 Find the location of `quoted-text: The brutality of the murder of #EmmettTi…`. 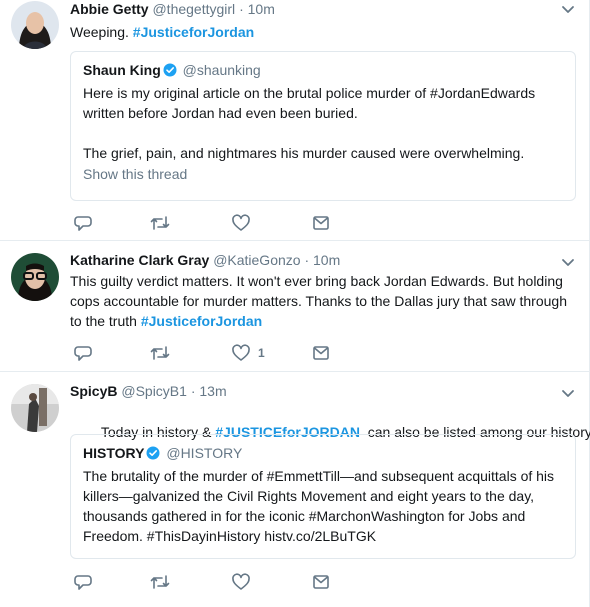

quoted-text: The brutality of the murder of #EmmettTi… is located at coordinates (323, 506).